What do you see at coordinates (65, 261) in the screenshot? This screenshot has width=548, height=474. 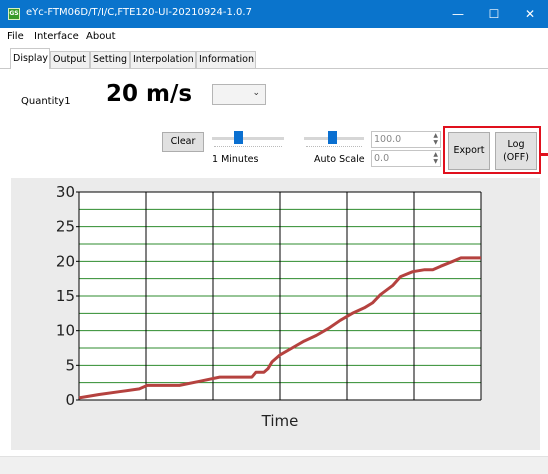 I see `y-tick-label: 20` at bounding box center [65, 261].